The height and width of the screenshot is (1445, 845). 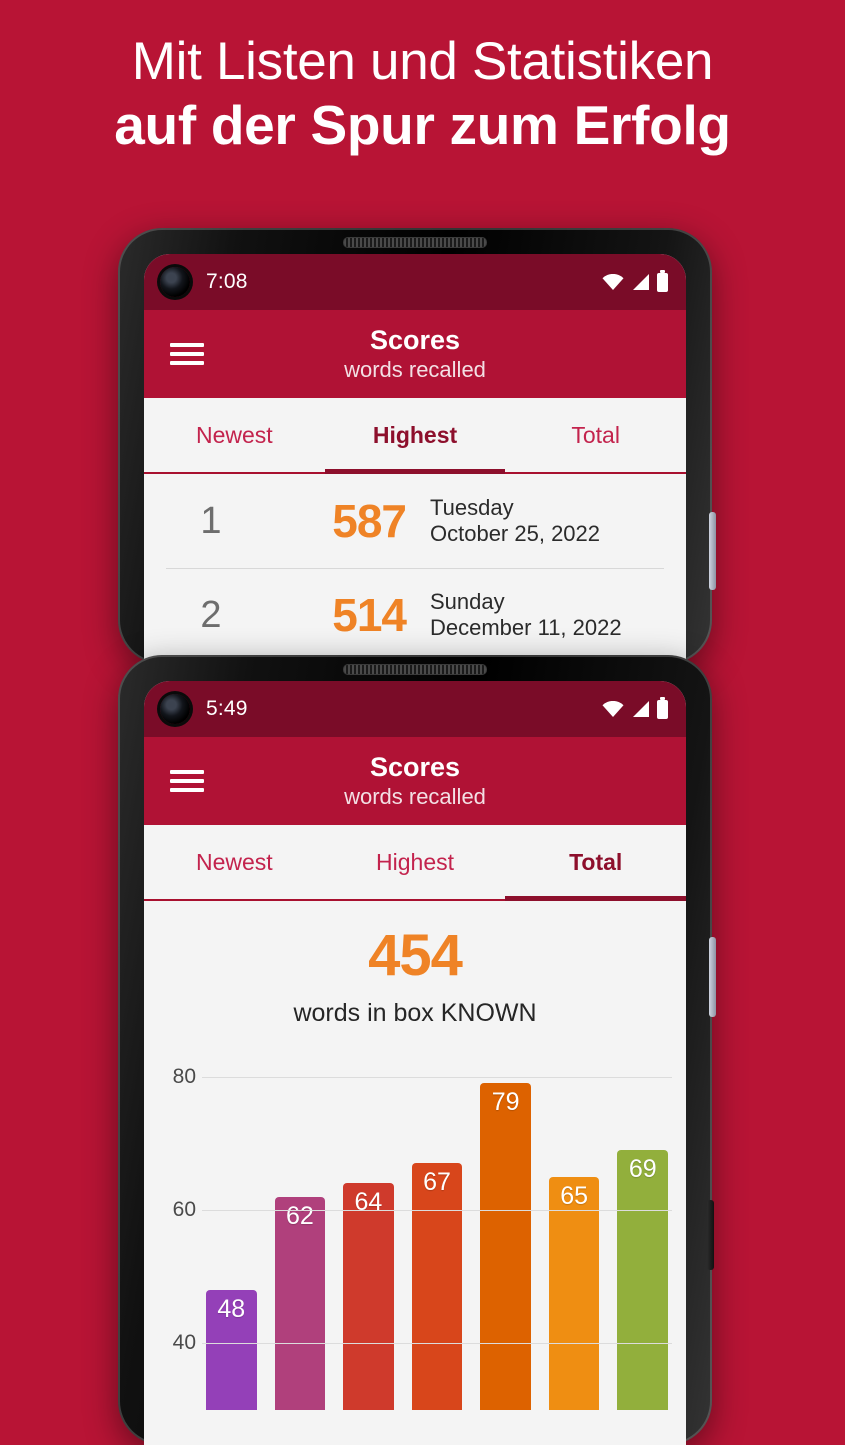 I want to click on status-bar-bottom: 5:49, so click(x=415, y=709).